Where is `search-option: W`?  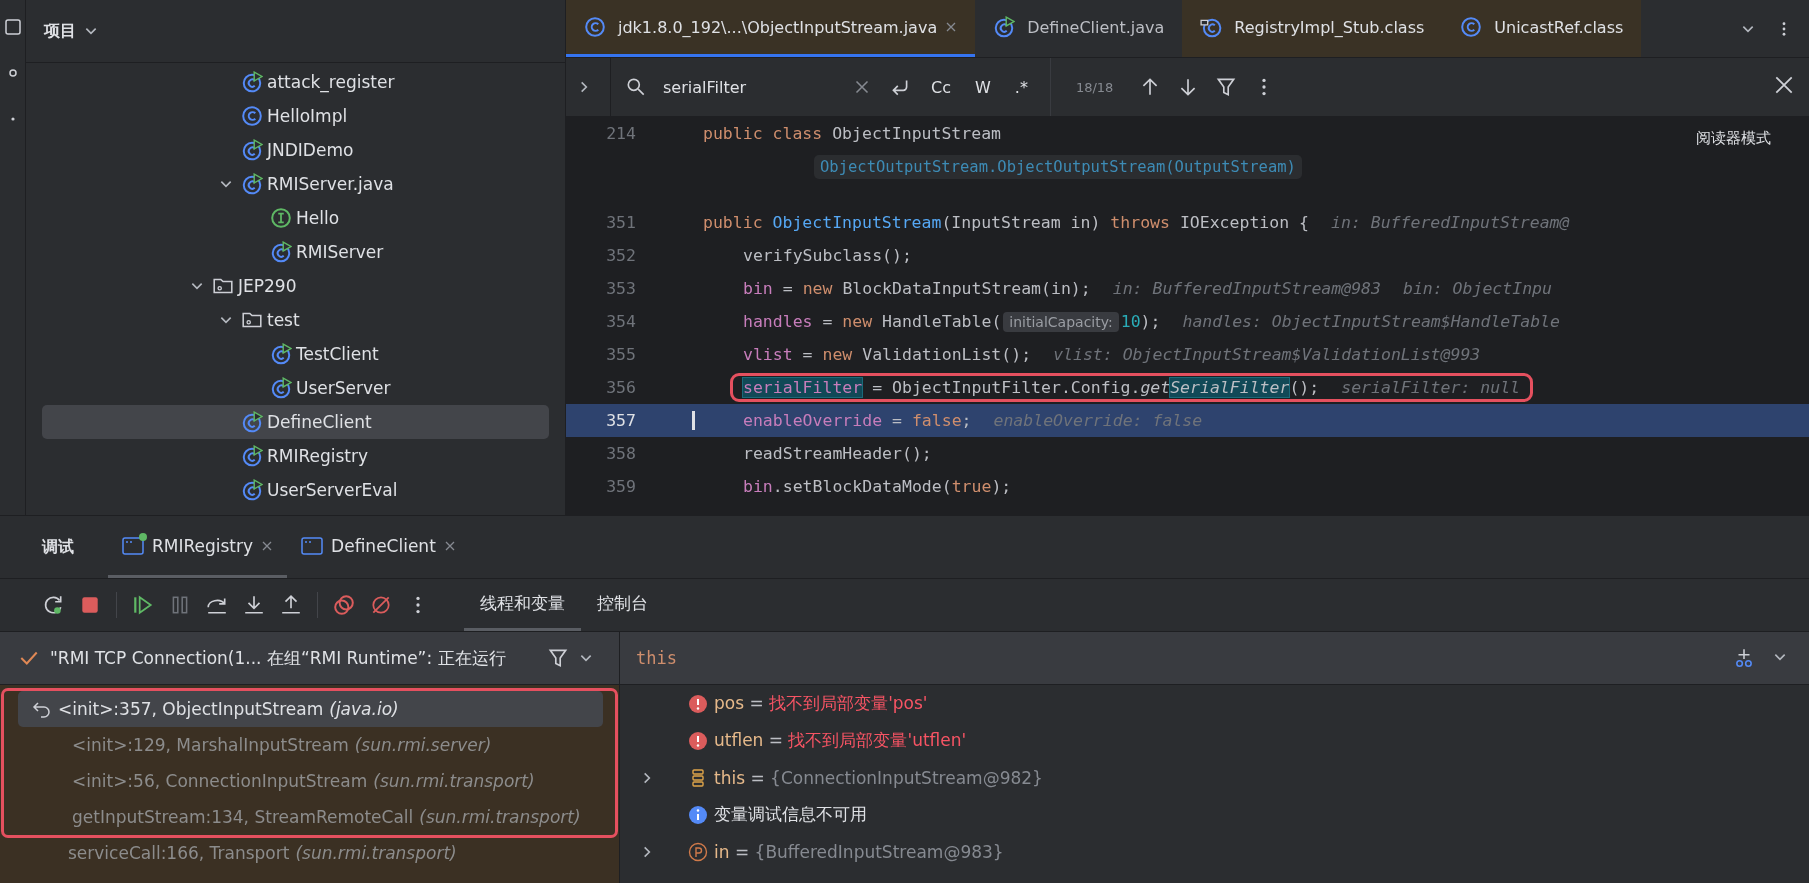
search-option: W is located at coordinates (982, 87).